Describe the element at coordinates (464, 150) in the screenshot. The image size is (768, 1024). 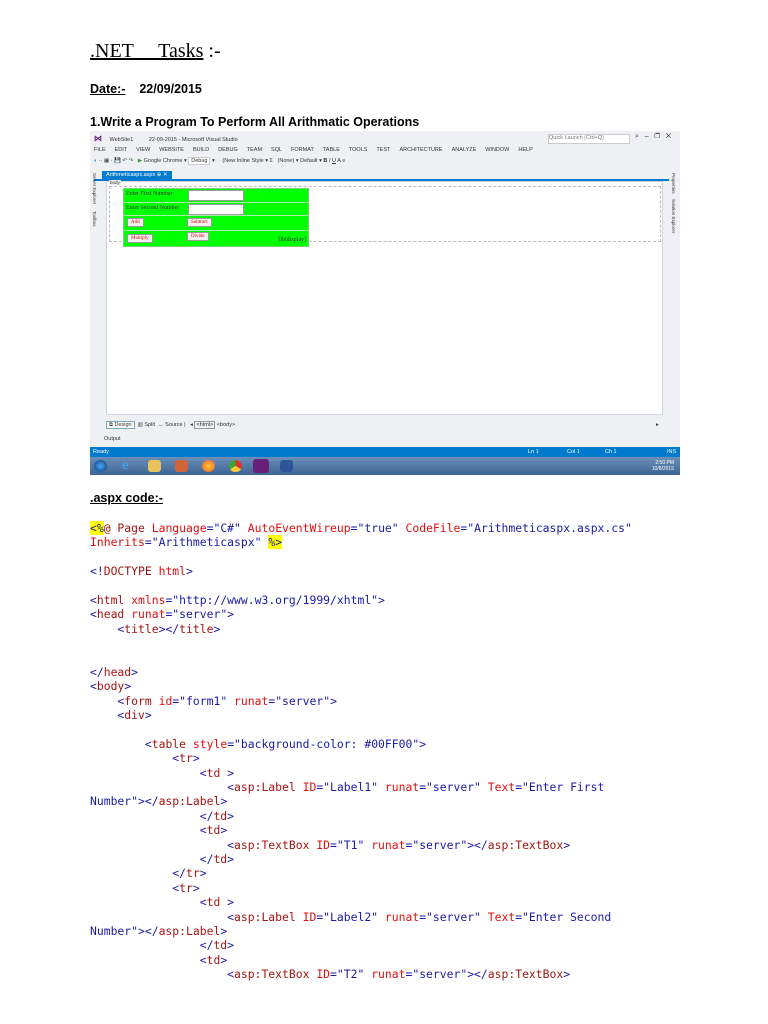
I see `menu-analyze: ANALYZE` at that location.